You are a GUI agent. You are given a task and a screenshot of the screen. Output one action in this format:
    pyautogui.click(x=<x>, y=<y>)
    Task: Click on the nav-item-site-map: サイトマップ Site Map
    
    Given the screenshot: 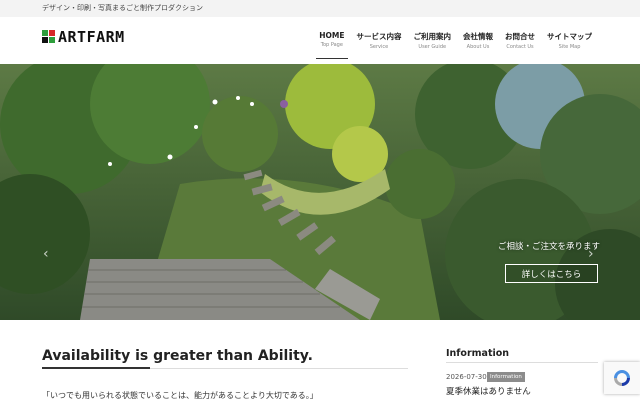 What is the action you would take?
    pyautogui.click(x=569, y=45)
    